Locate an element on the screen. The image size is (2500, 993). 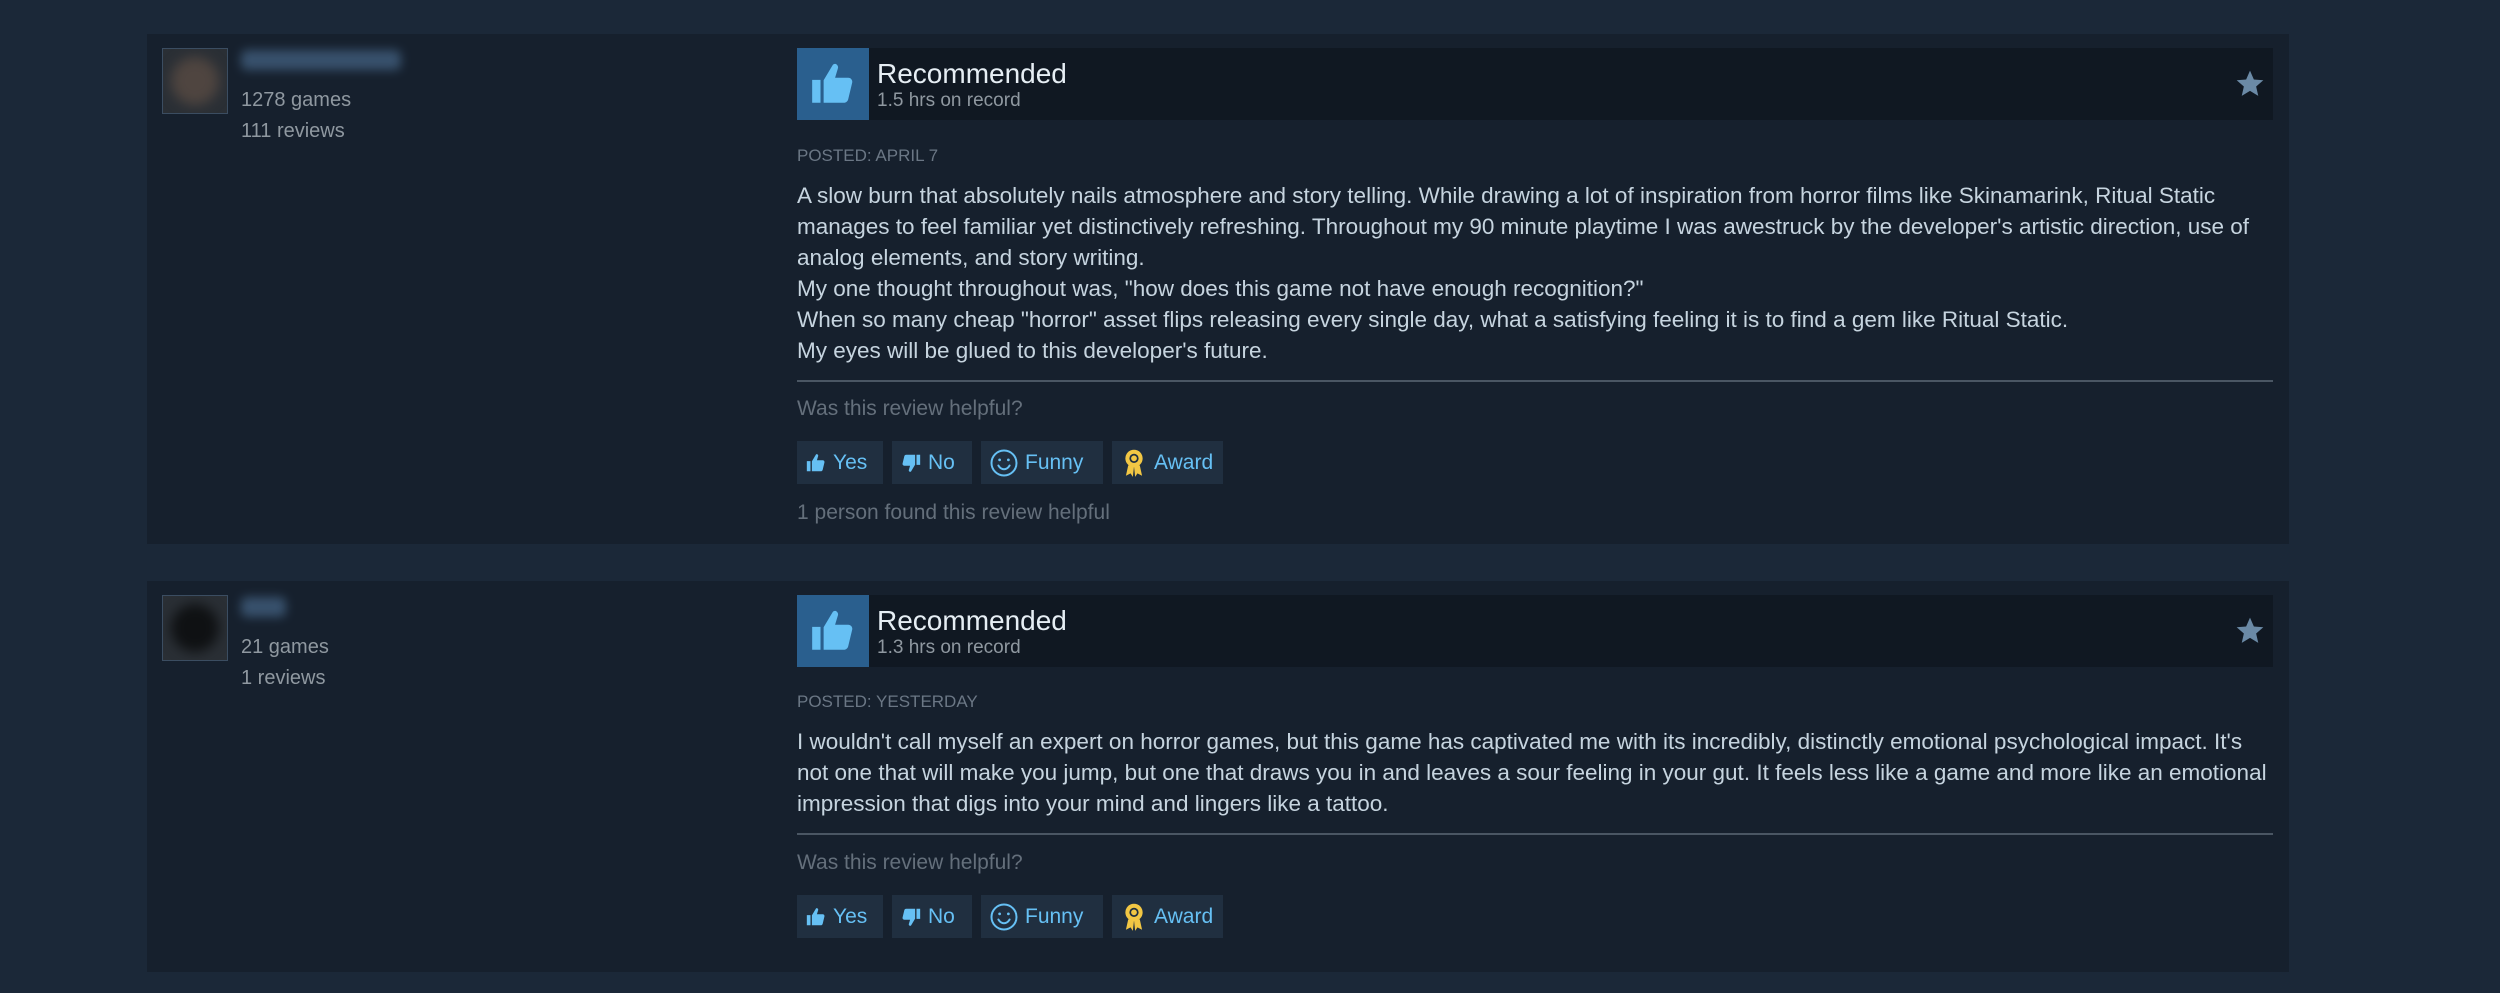
found-helpful-text: 1 person found this review helpful is located at coordinates (953, 512).